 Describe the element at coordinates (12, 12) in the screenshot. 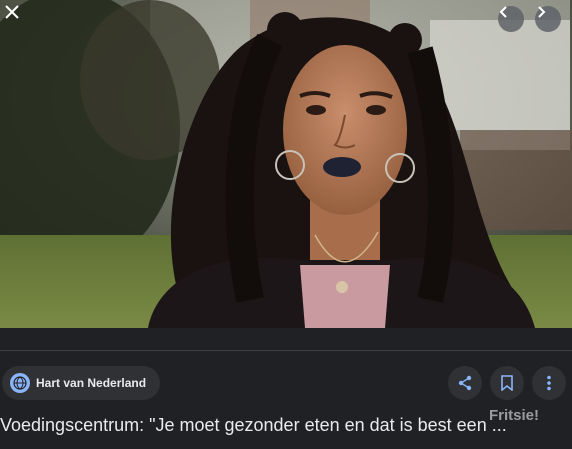

I see `close-icon` at that location.